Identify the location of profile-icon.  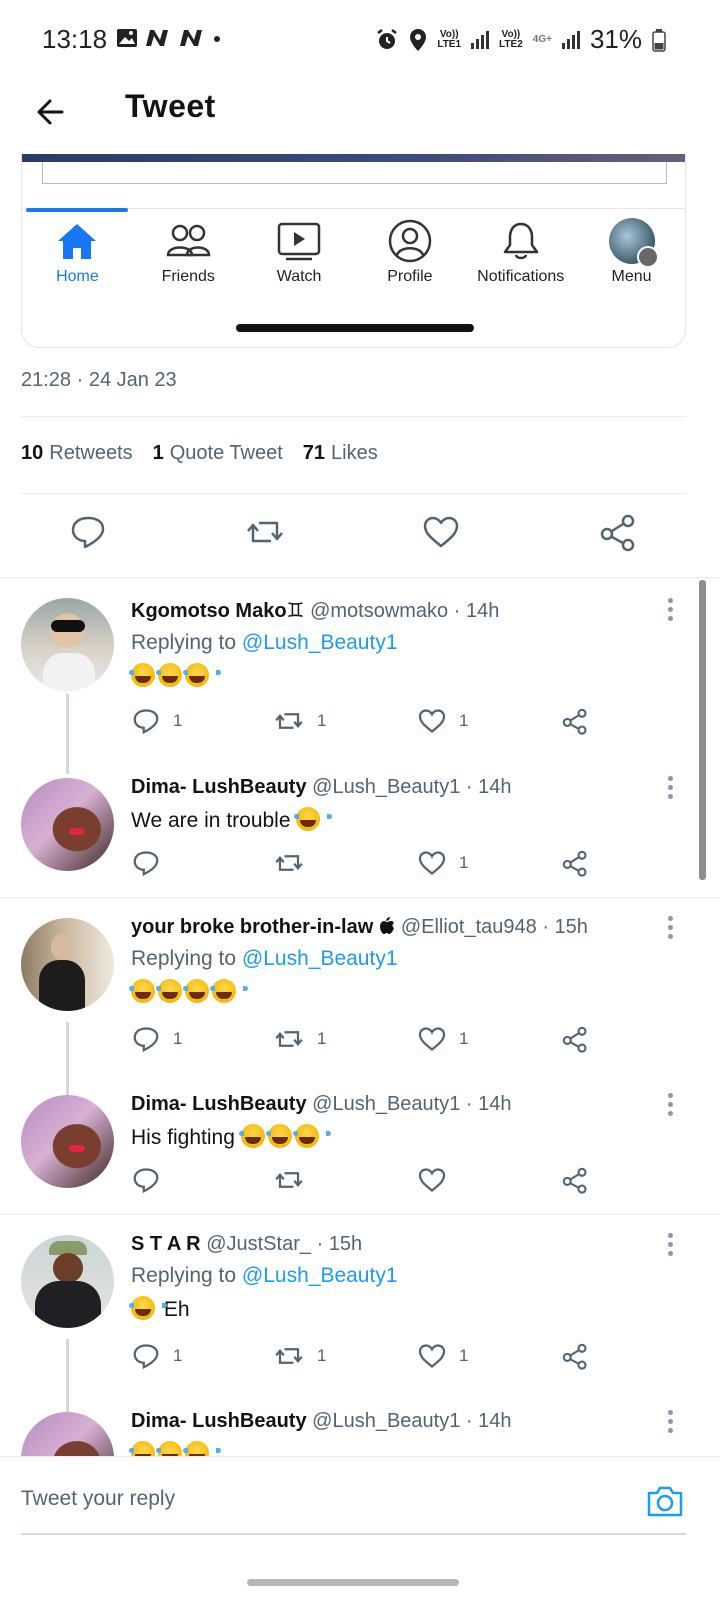
(410, 241).